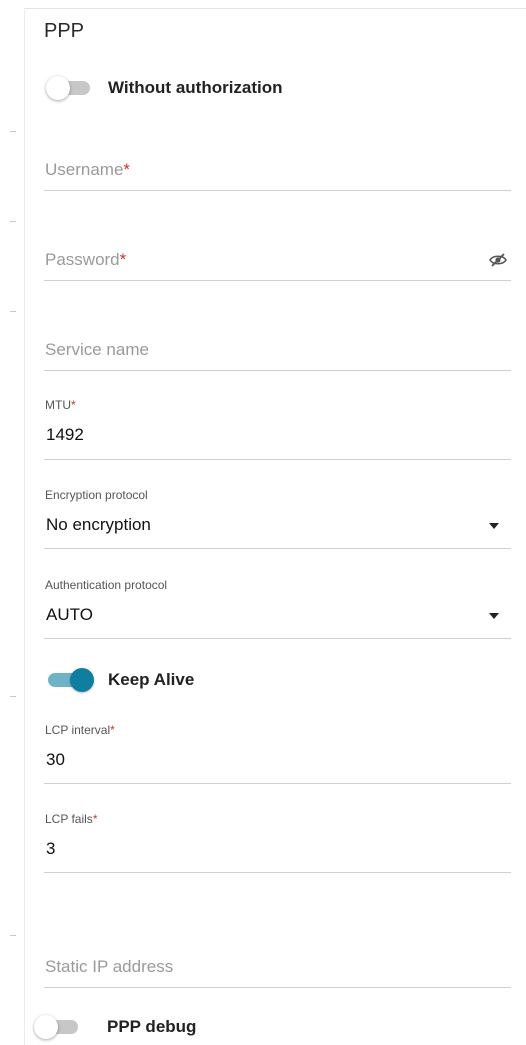 Image resolution: width=526 pixels, height=1045 pixels. I want to click on lcp-fails-field: LCP fails* 3, so click(277, 842).